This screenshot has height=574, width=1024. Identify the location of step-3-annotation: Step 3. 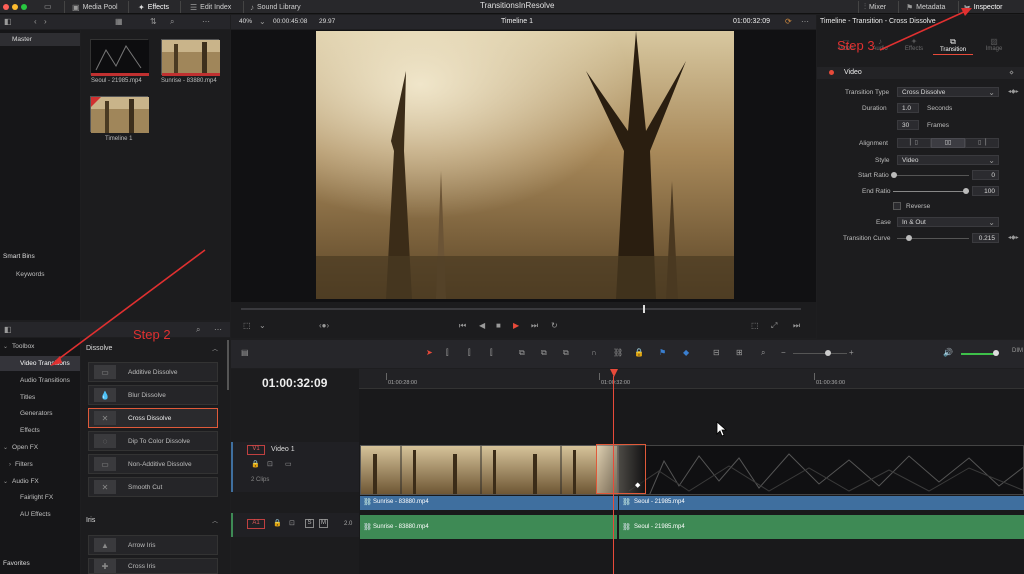
(856, 45).